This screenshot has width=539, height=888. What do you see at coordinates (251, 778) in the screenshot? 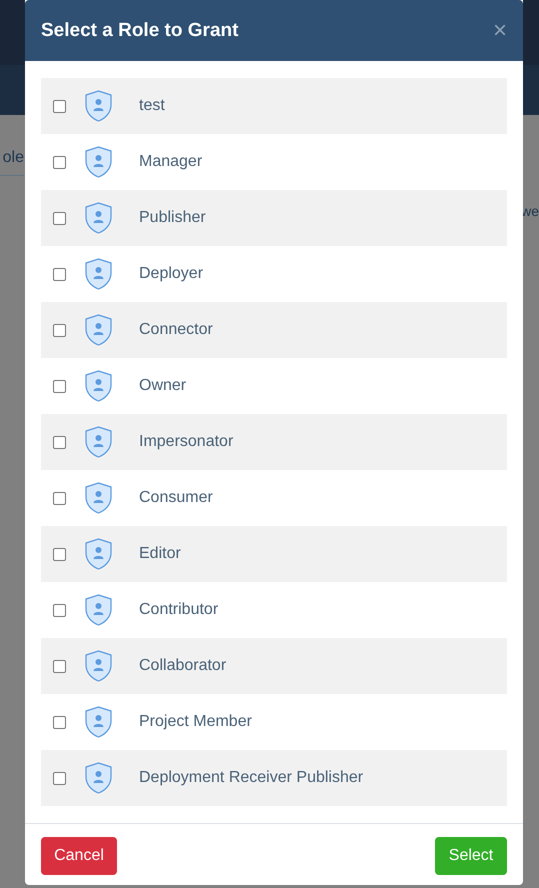
I see `role-name: Deployment Receiver Publisher` at bounding box center [251, 778].